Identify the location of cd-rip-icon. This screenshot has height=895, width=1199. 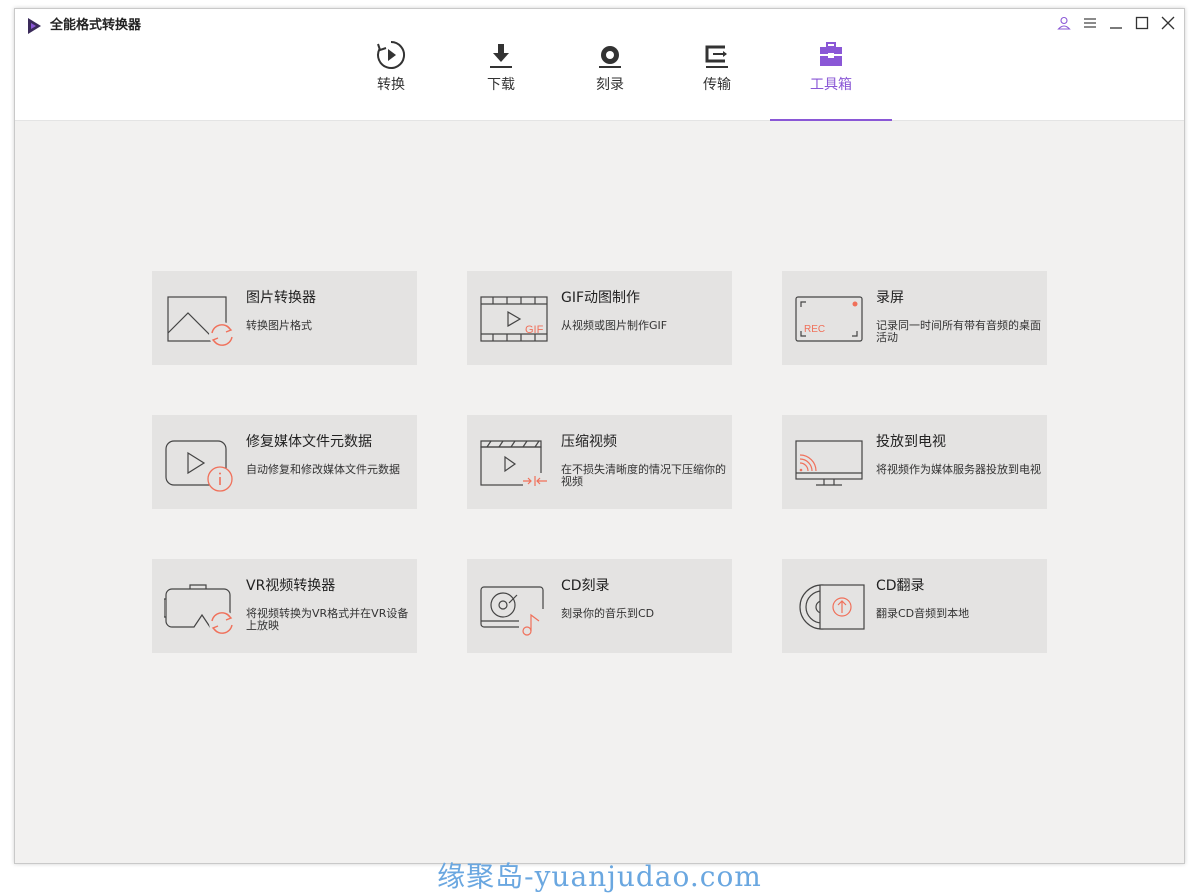
(832, 607).